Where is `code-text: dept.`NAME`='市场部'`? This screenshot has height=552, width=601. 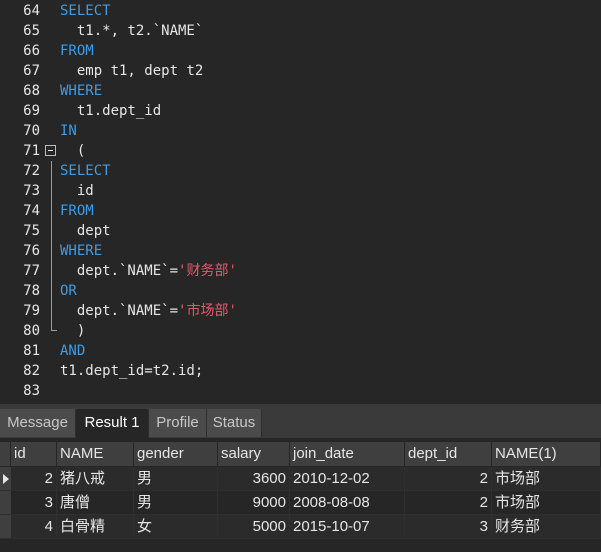 code-text: dept.`NAME`='市场部' is located at coordinates (148, 311).